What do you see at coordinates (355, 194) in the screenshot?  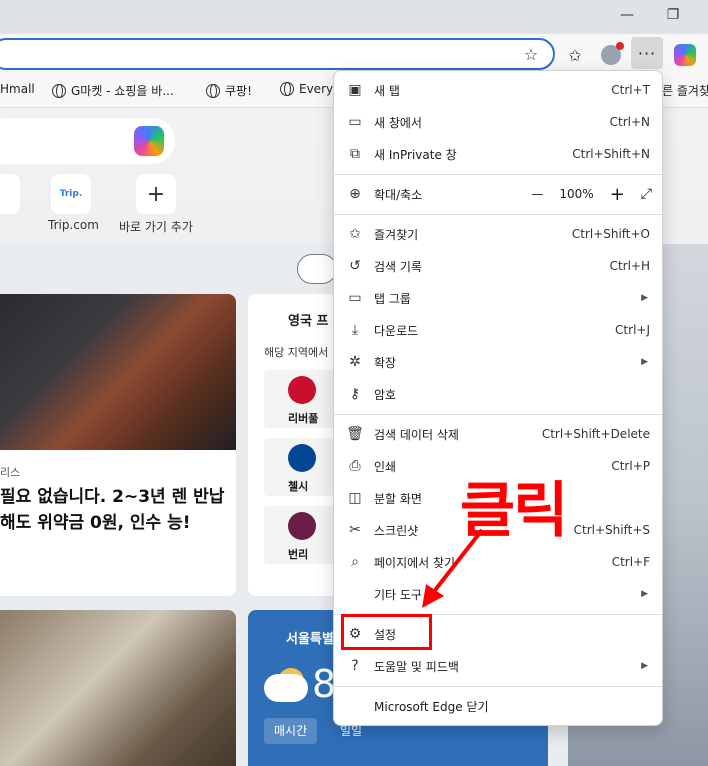 I see `zoom-icon: ⊕` at bounding box center [355, 194].